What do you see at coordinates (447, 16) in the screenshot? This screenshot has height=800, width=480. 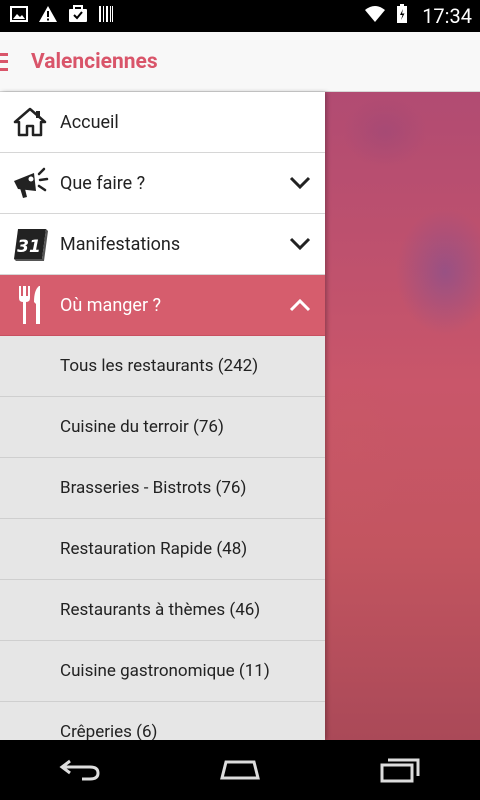 I see `clock: 17:34` at bounding box center [447, 16].